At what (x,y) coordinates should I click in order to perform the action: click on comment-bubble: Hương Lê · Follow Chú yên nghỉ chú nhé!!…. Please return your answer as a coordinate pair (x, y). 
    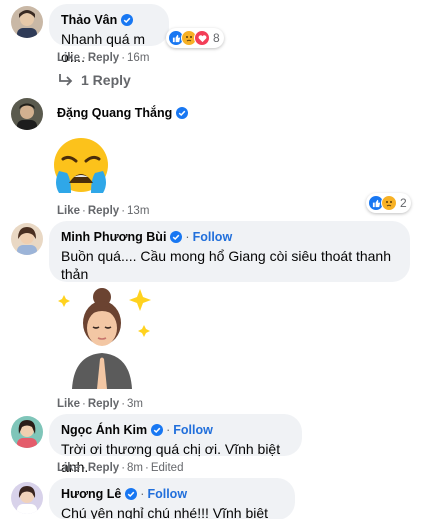
    Looking at the image, I should click on (172, 498).